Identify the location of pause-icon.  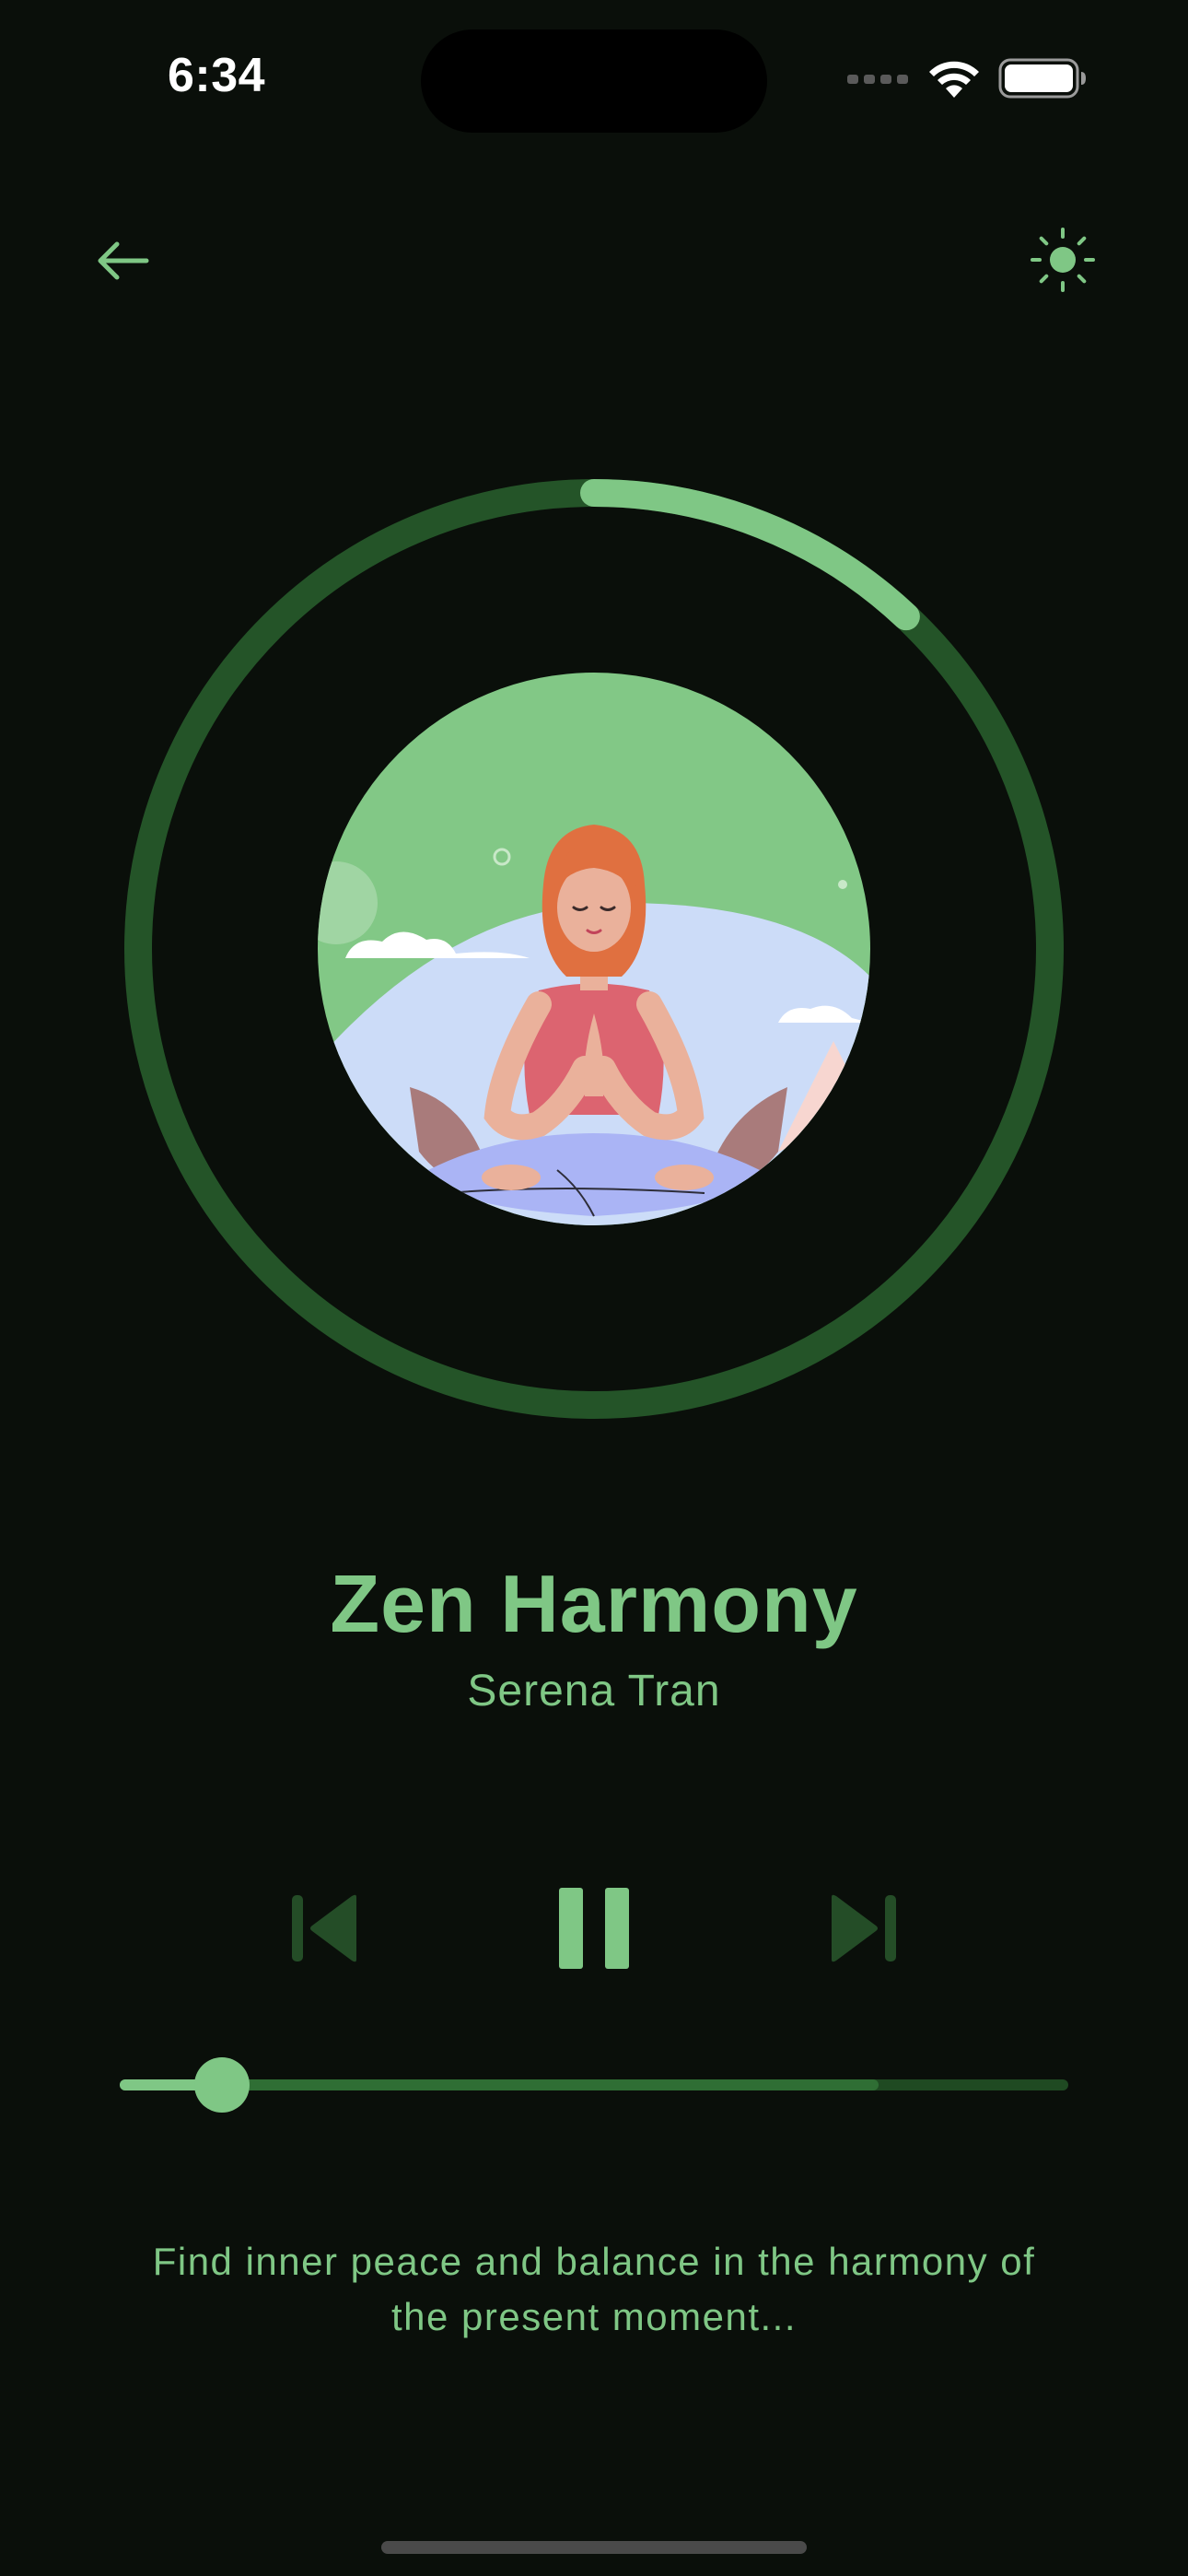
(594, 1928).